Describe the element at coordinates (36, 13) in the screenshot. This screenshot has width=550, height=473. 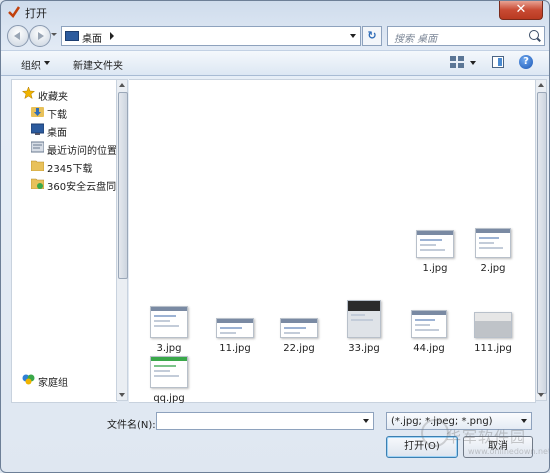
I see `window-title: 打开` at that location.